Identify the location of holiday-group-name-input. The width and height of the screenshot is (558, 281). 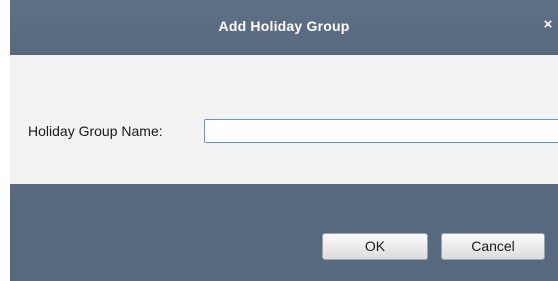
(381, 131).